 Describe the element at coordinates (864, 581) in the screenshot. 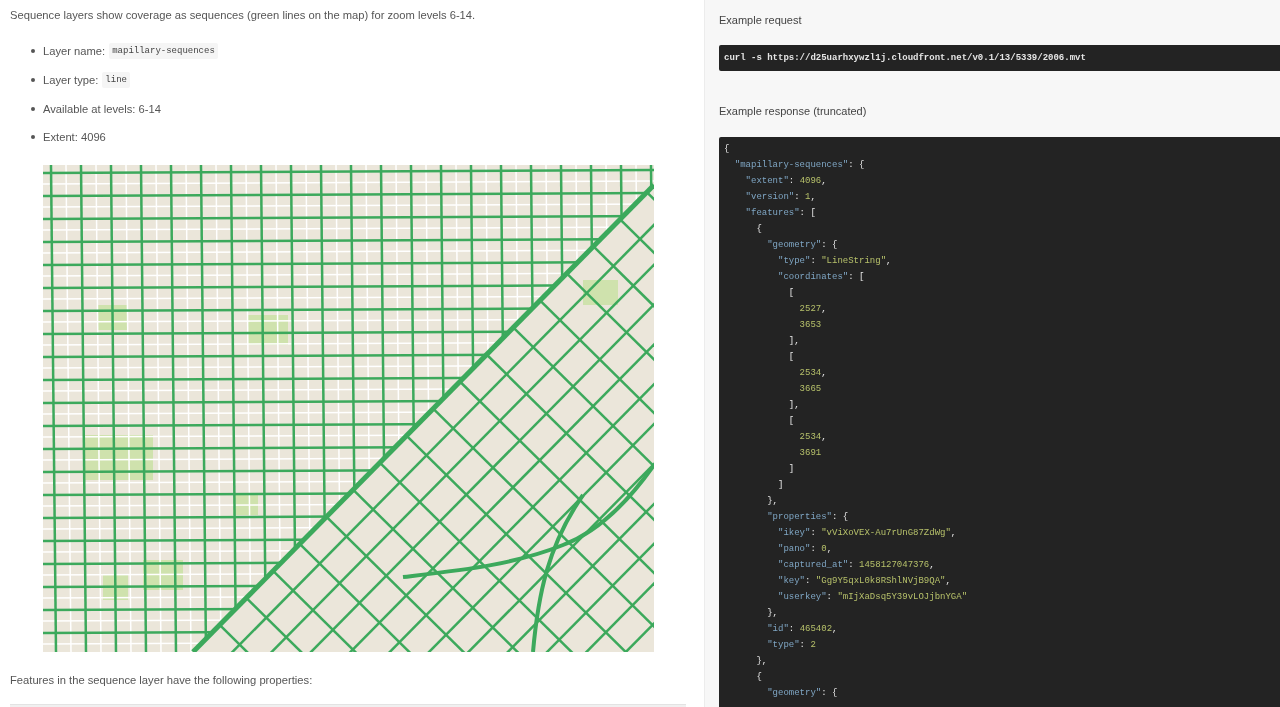

I see `code-line: "key": "Gg9Y5qxL0k8RShlNVjB9QA",` at that location.